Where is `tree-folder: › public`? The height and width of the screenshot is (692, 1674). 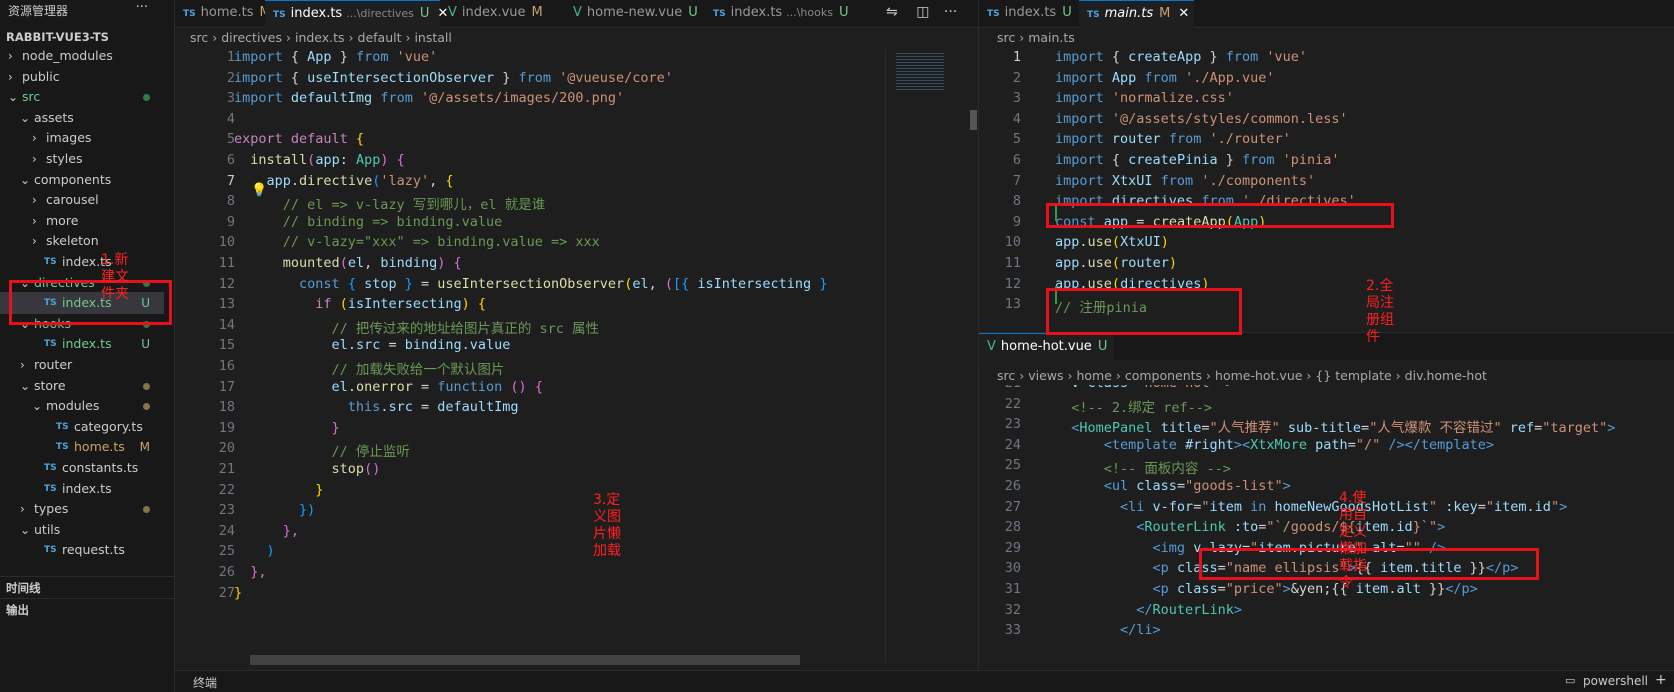
tree-folder: › public is located at coordinates (82, 77).